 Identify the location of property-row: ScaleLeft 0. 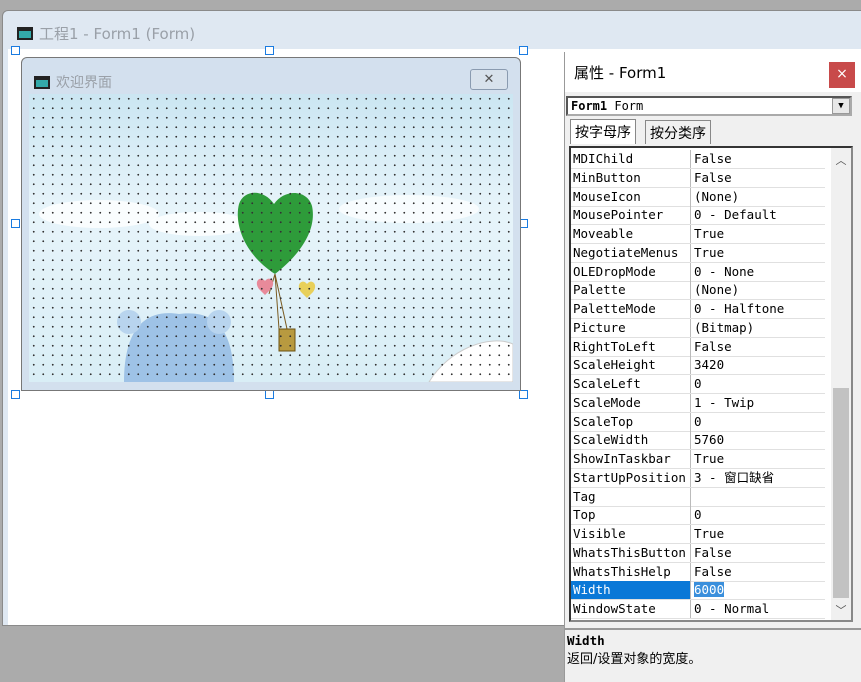
(698, 384).